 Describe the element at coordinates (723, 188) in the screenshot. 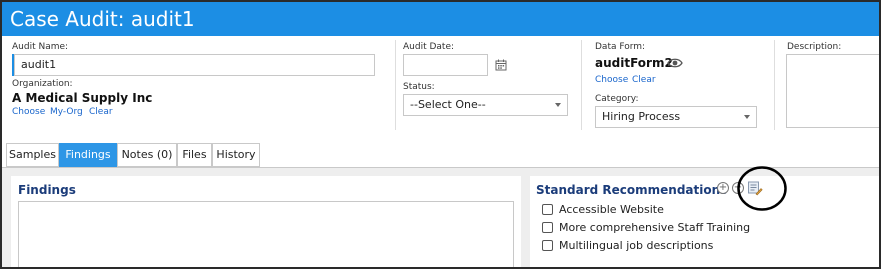

I see `add-circle-icon: +` at that location.